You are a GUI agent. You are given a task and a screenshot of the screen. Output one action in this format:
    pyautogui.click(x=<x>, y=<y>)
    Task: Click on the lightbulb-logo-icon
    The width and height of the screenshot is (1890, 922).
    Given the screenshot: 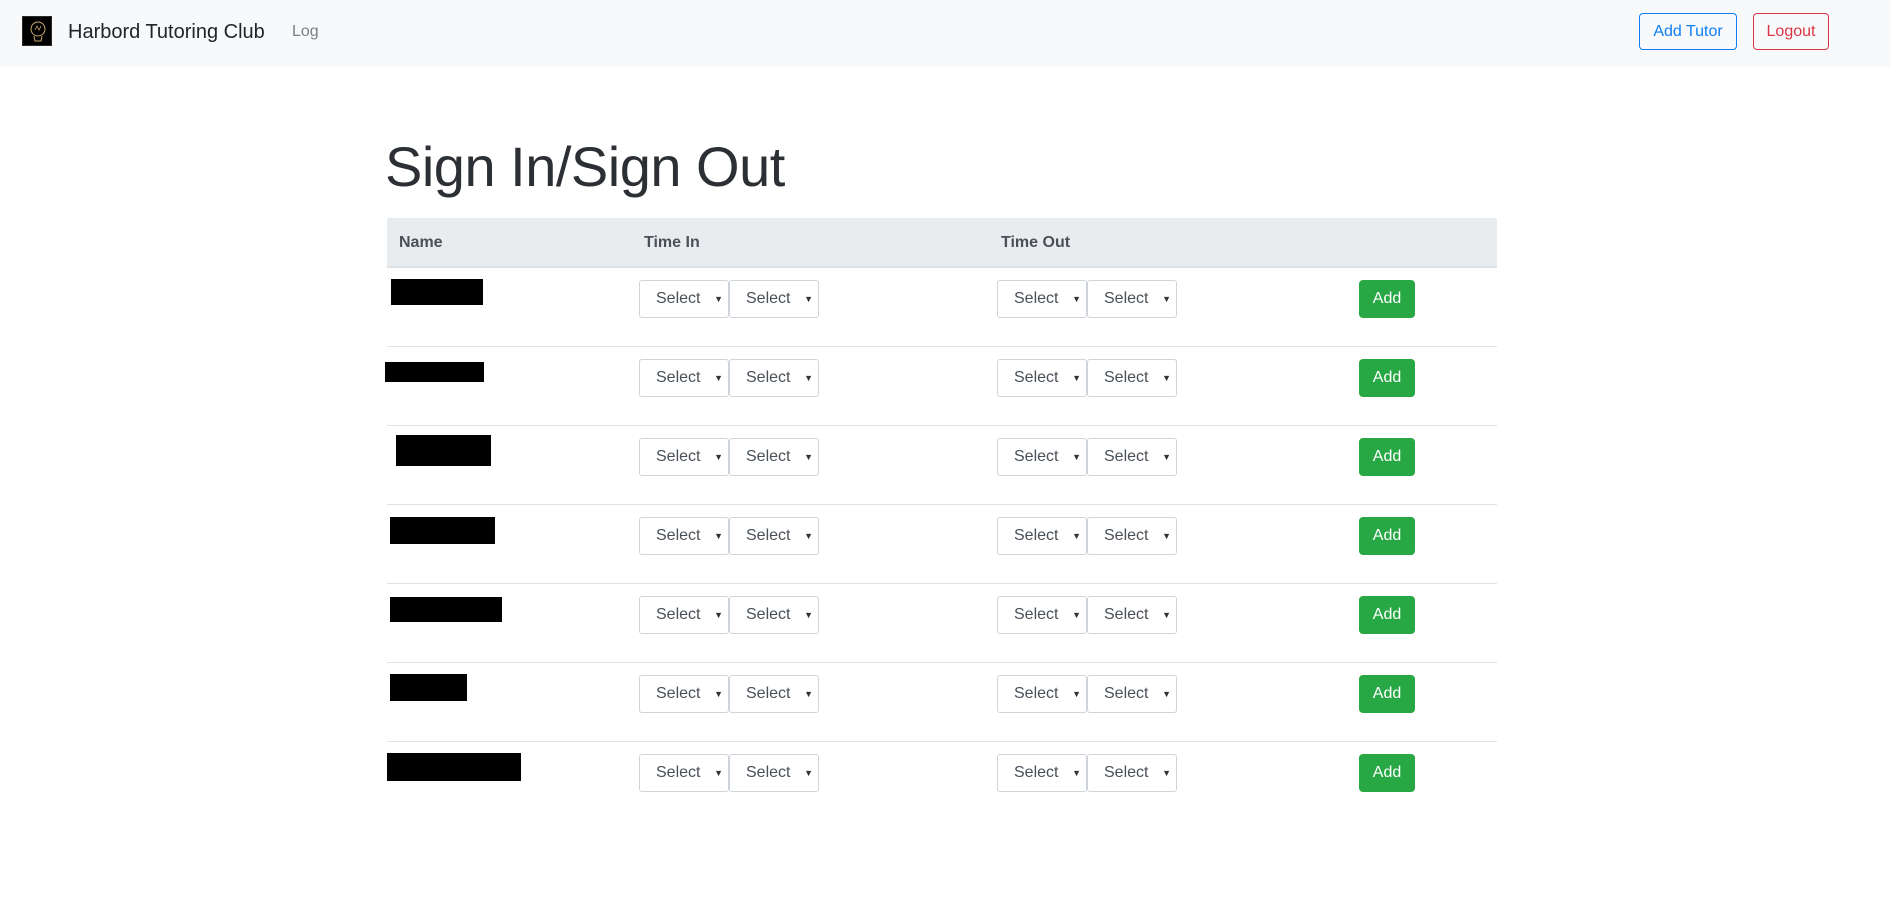 What is the action you would take?
    pyautogui.click(x=37, y=31)
    